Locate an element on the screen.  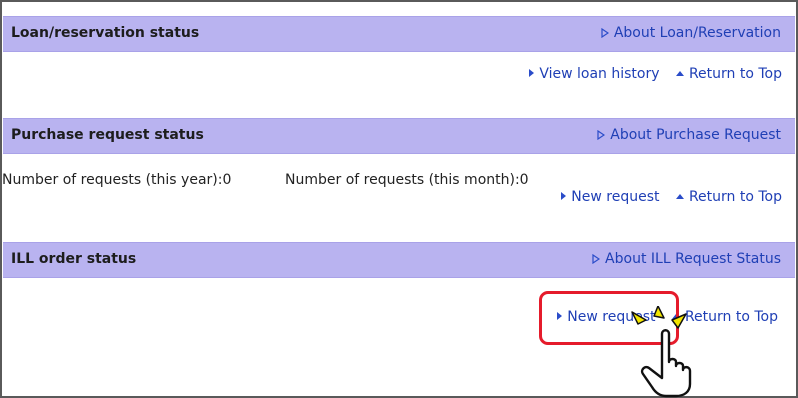
pointing-hand-icon is located at coordinates (661, 352).